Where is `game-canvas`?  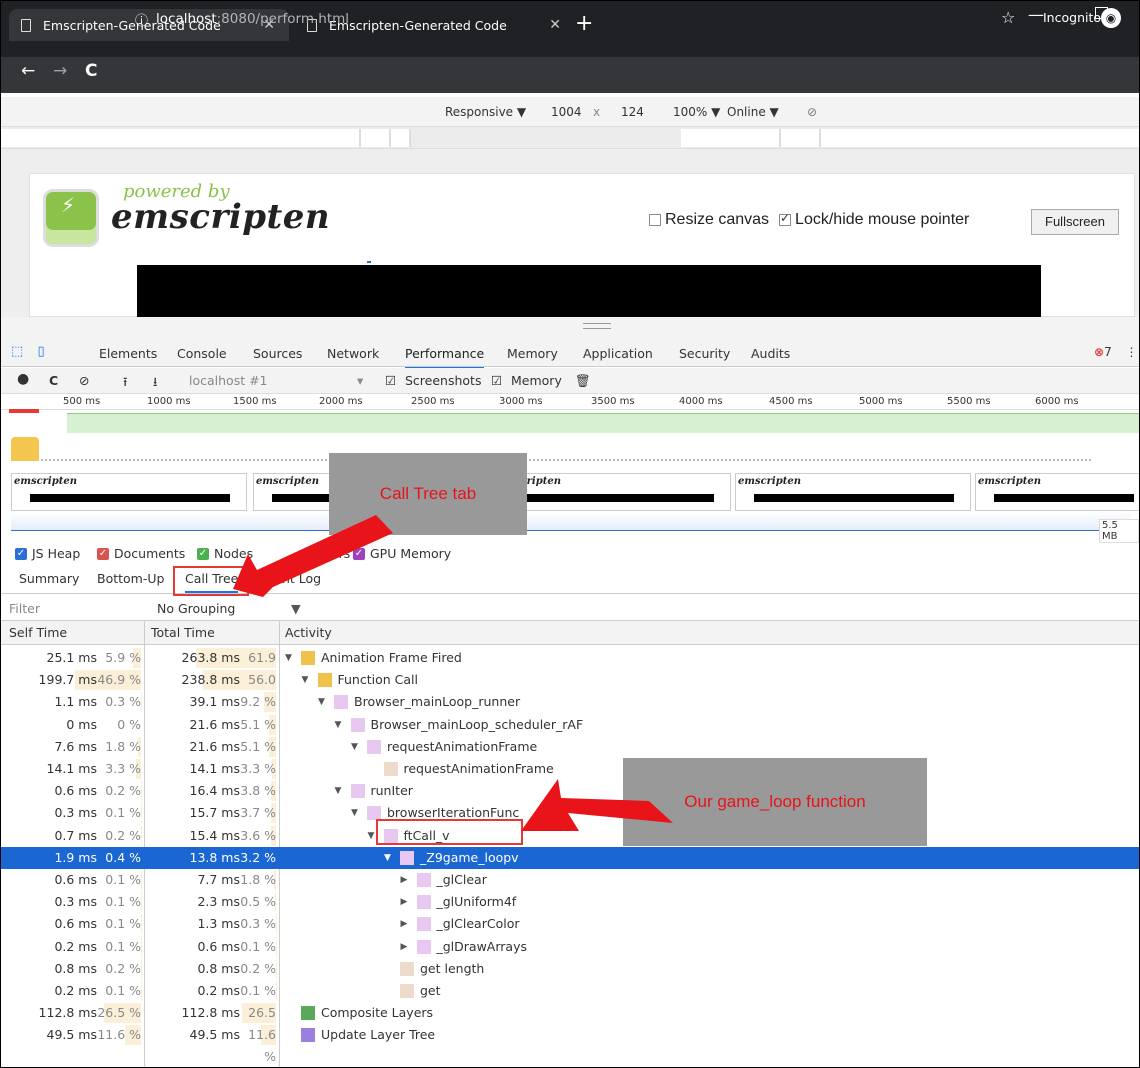 game-canvas is located at coordinates (589, 291).